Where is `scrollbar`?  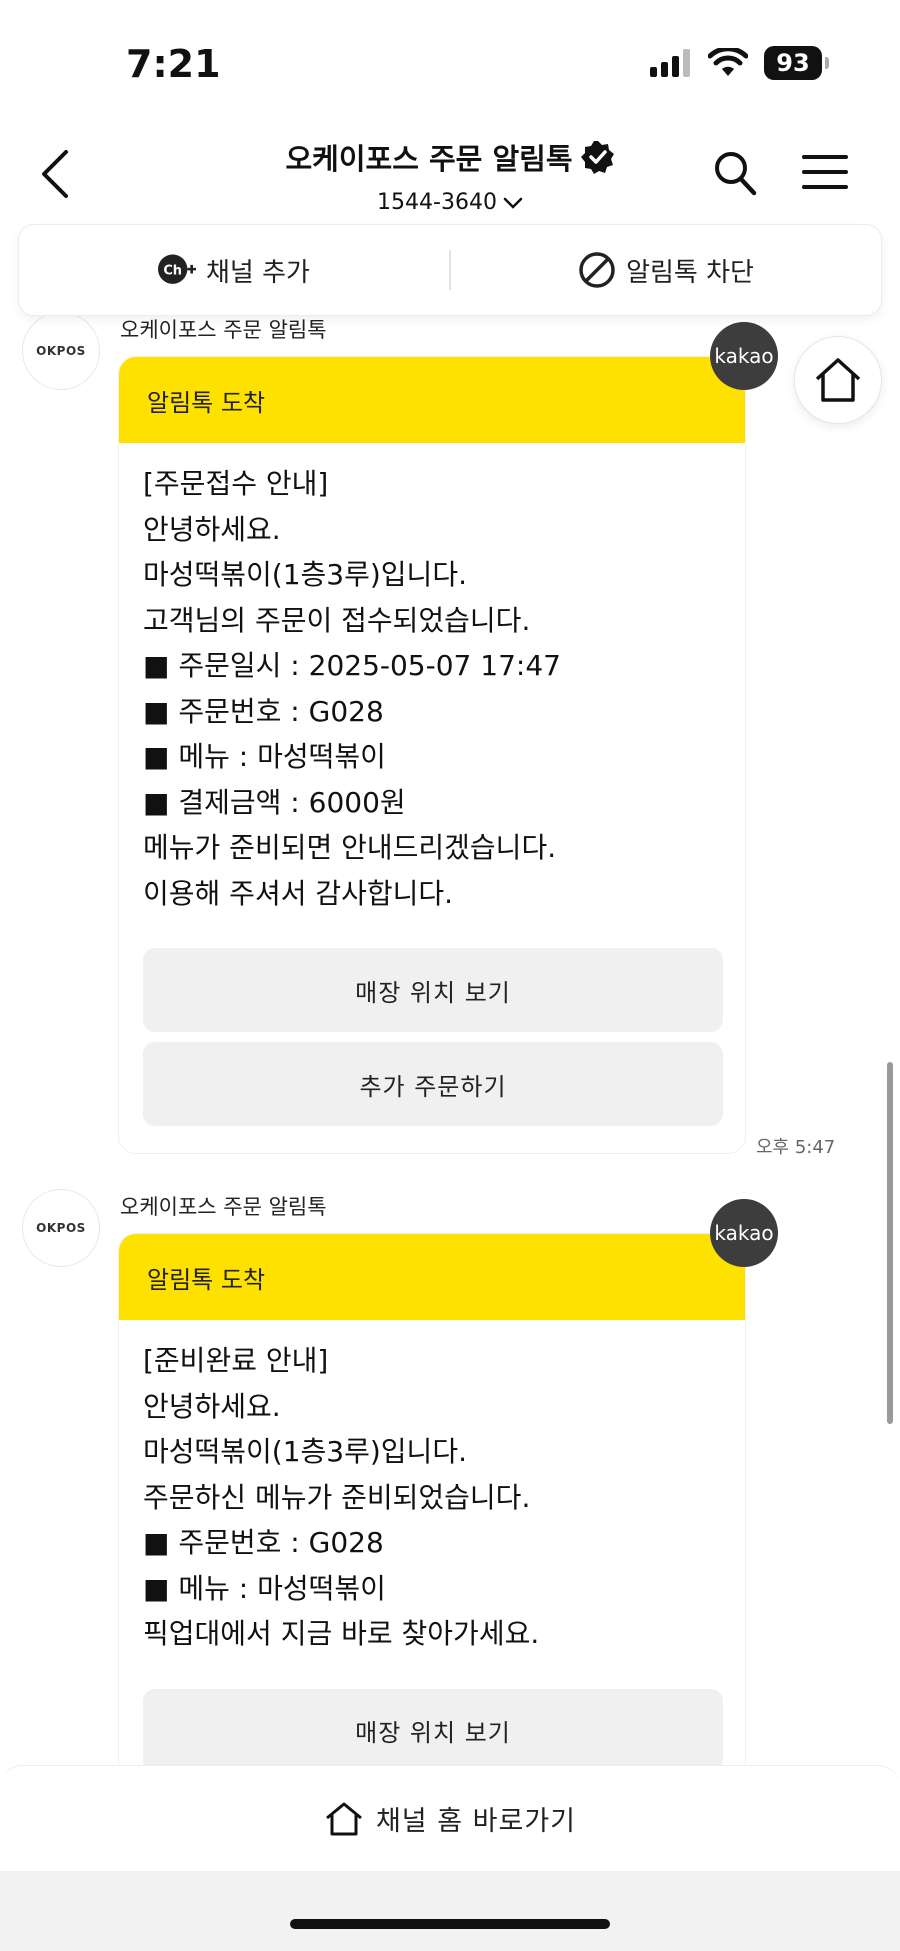 scrollbar is located at coordinates (890, 1243).